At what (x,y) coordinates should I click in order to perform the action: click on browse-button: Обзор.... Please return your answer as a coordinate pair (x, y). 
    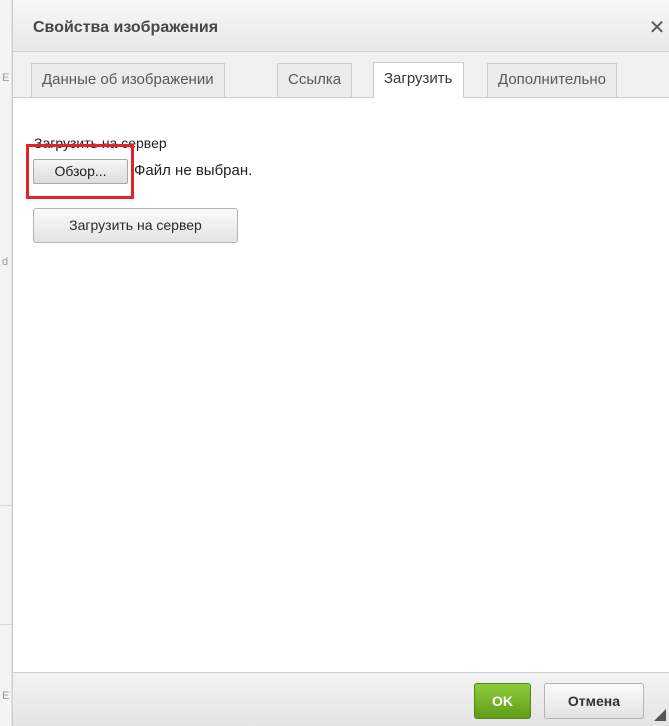
    Looking at the image, I should click on (80, 171).